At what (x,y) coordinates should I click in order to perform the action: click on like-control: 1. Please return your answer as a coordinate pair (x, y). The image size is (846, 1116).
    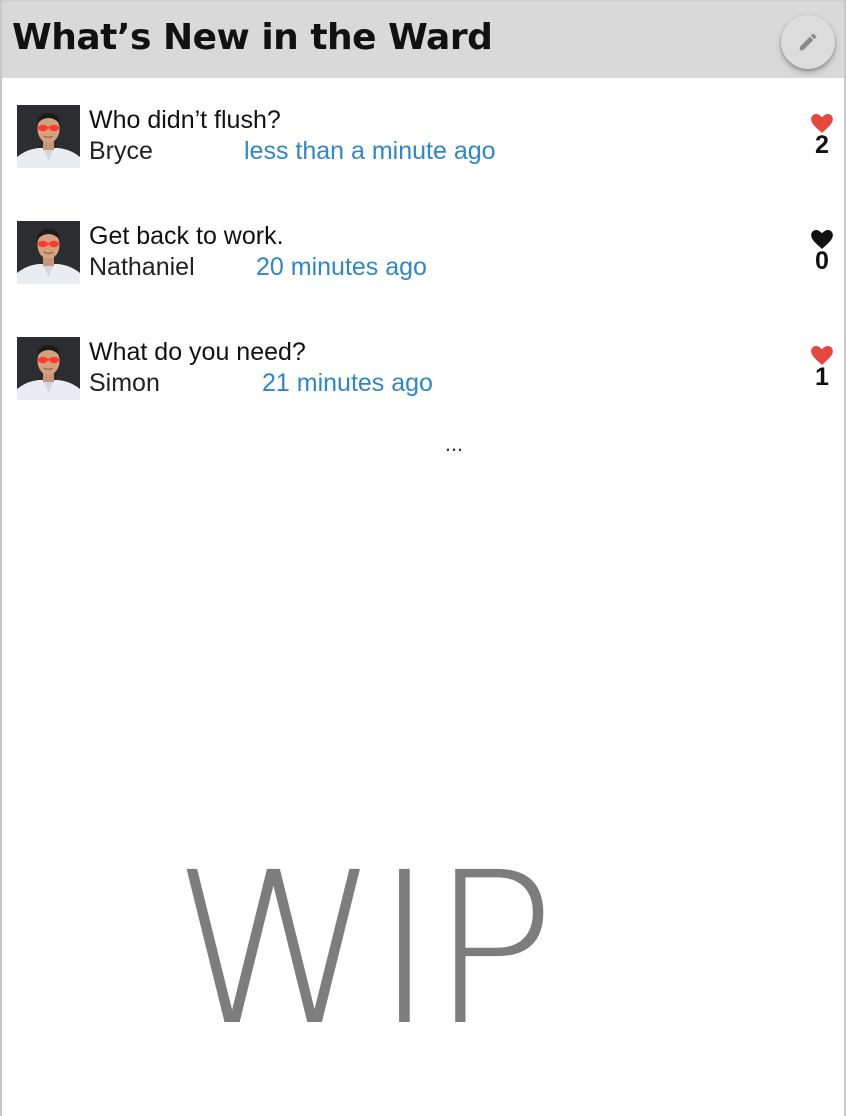
    Looking at the image, I should click on (822, 368).